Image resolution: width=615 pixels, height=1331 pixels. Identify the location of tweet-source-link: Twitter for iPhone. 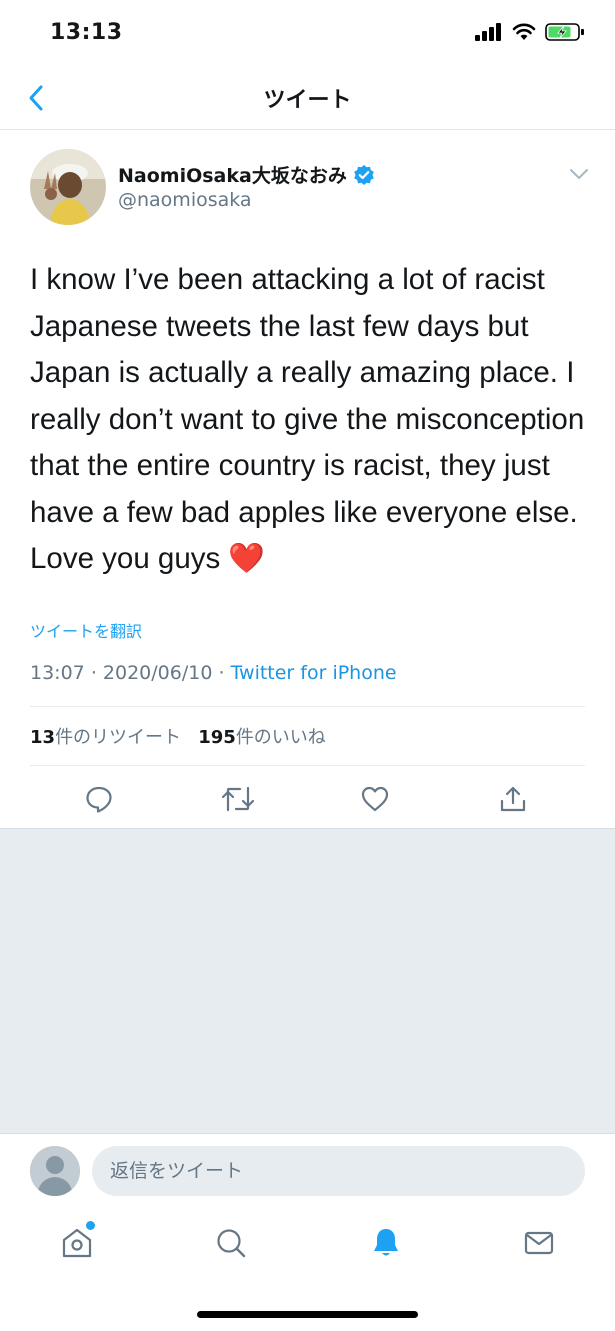
(314, 673).